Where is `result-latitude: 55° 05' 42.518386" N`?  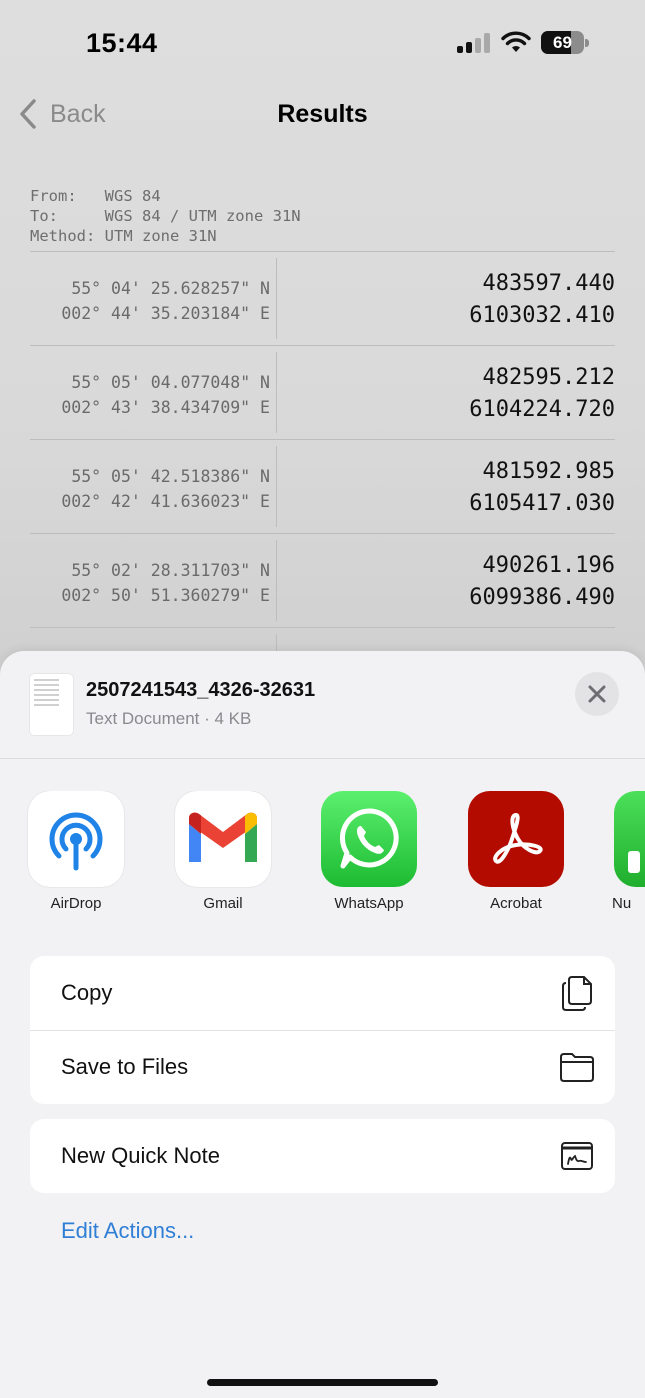
result-latitude: 55° 05' 42.518386" N is located at coordinates (170, 476).